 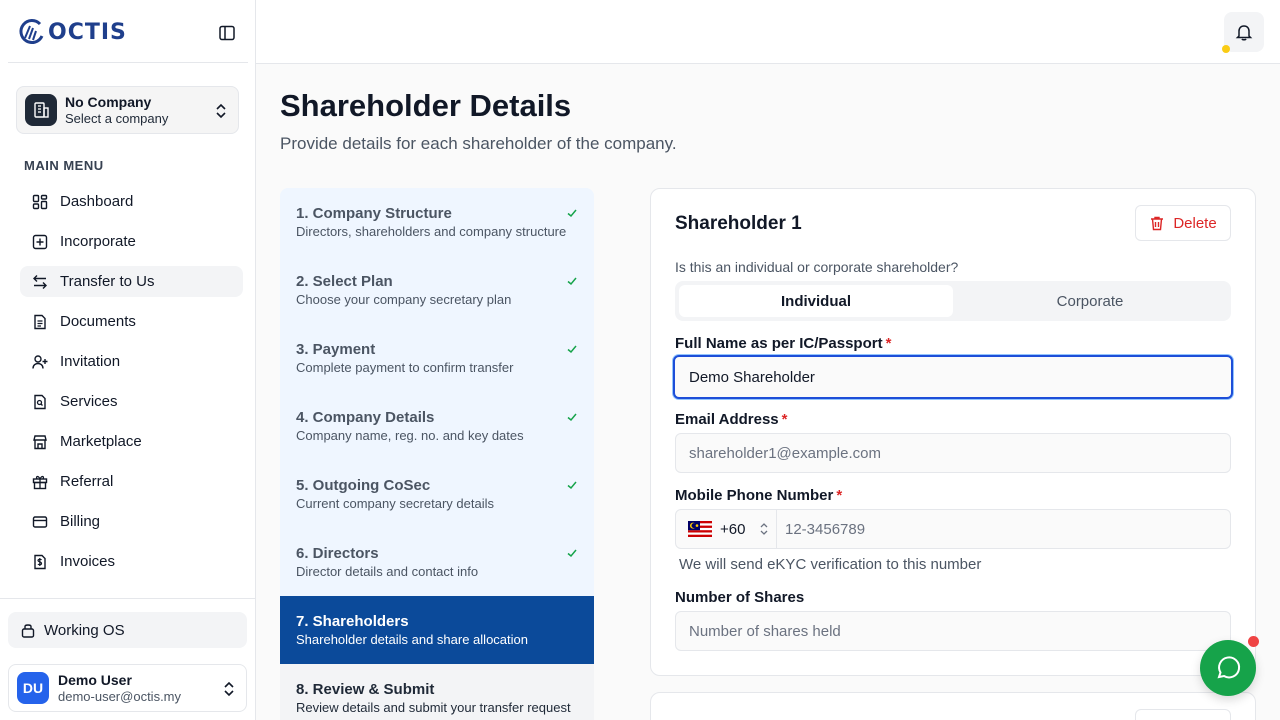 What do you see at coordinates (131, 561) in the screenshot?
I see `sidebar-item-invoices: Invoices` at bounding box center [131, 561].